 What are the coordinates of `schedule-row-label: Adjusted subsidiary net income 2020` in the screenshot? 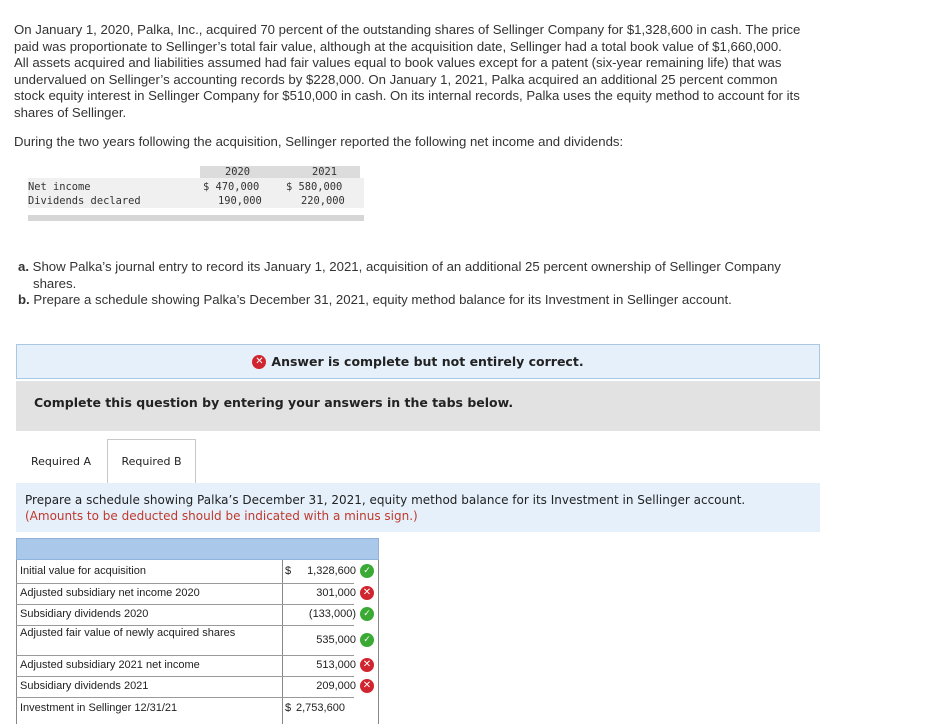 It's located at (110, 593).